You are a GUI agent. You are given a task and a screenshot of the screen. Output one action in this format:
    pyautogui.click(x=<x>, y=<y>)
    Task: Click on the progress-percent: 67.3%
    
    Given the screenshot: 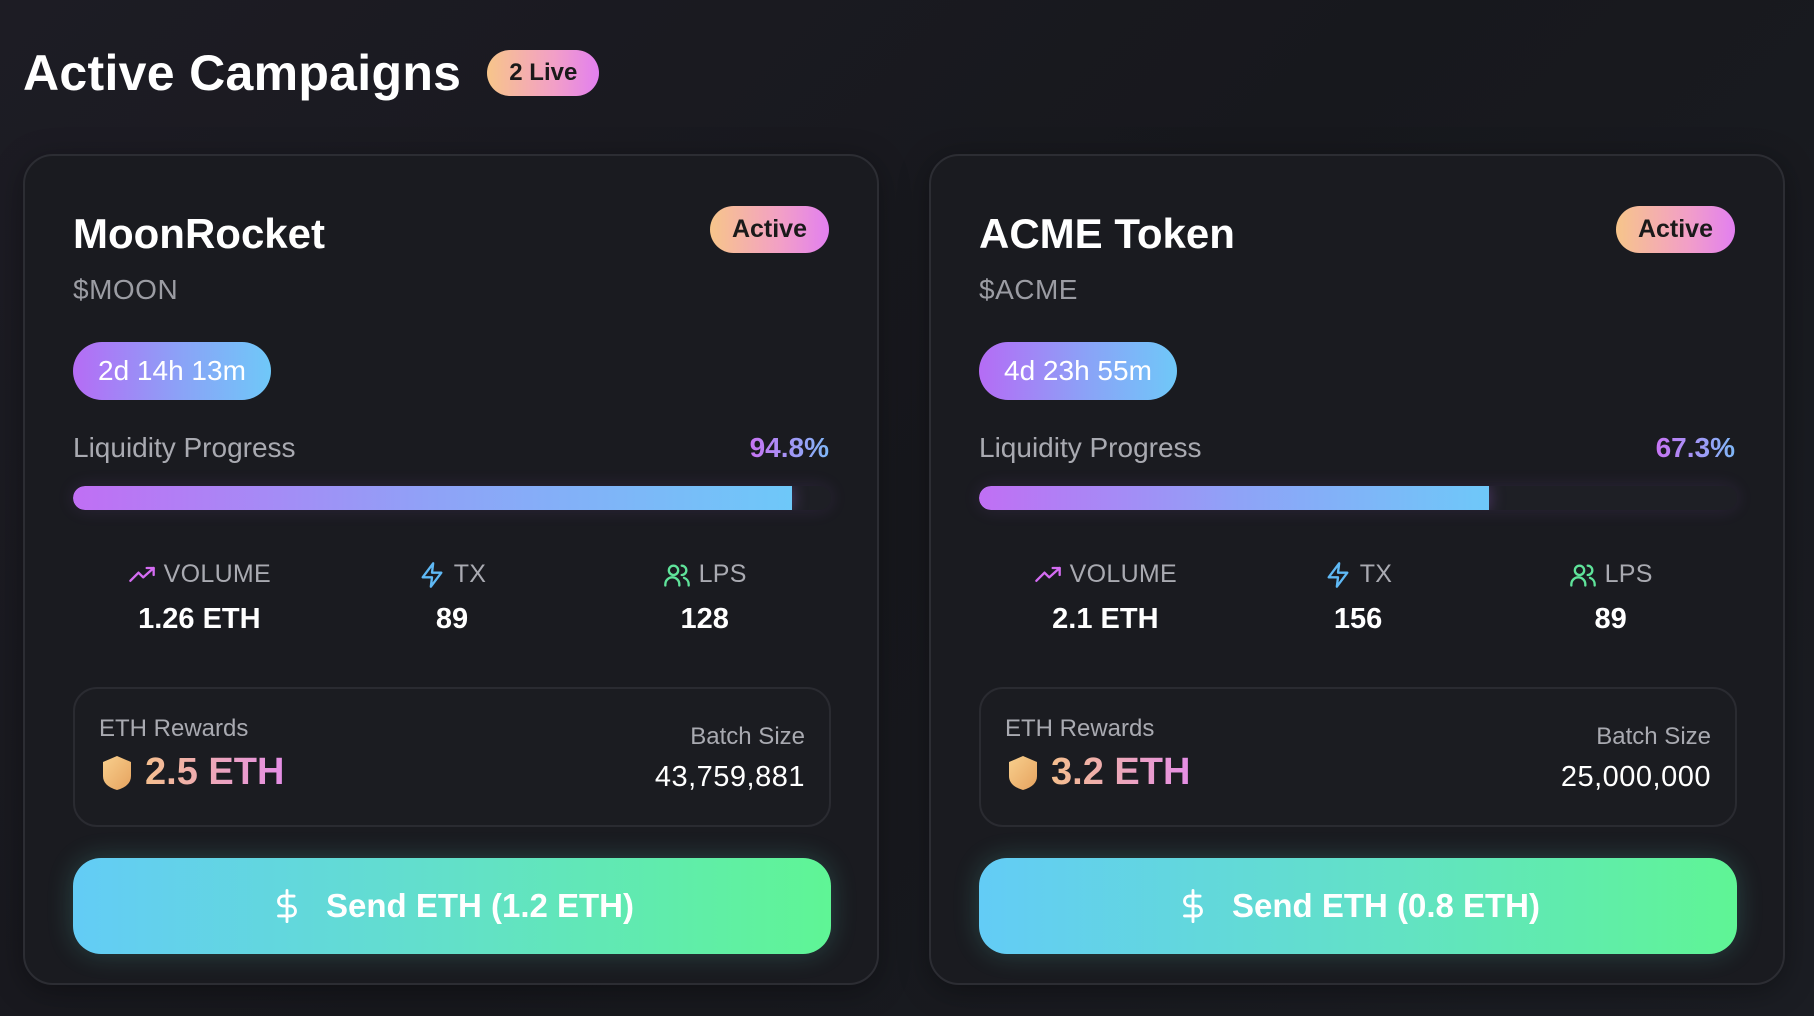 What is the action you would take?
    pyautogui.click(x=1695, y=447)
    